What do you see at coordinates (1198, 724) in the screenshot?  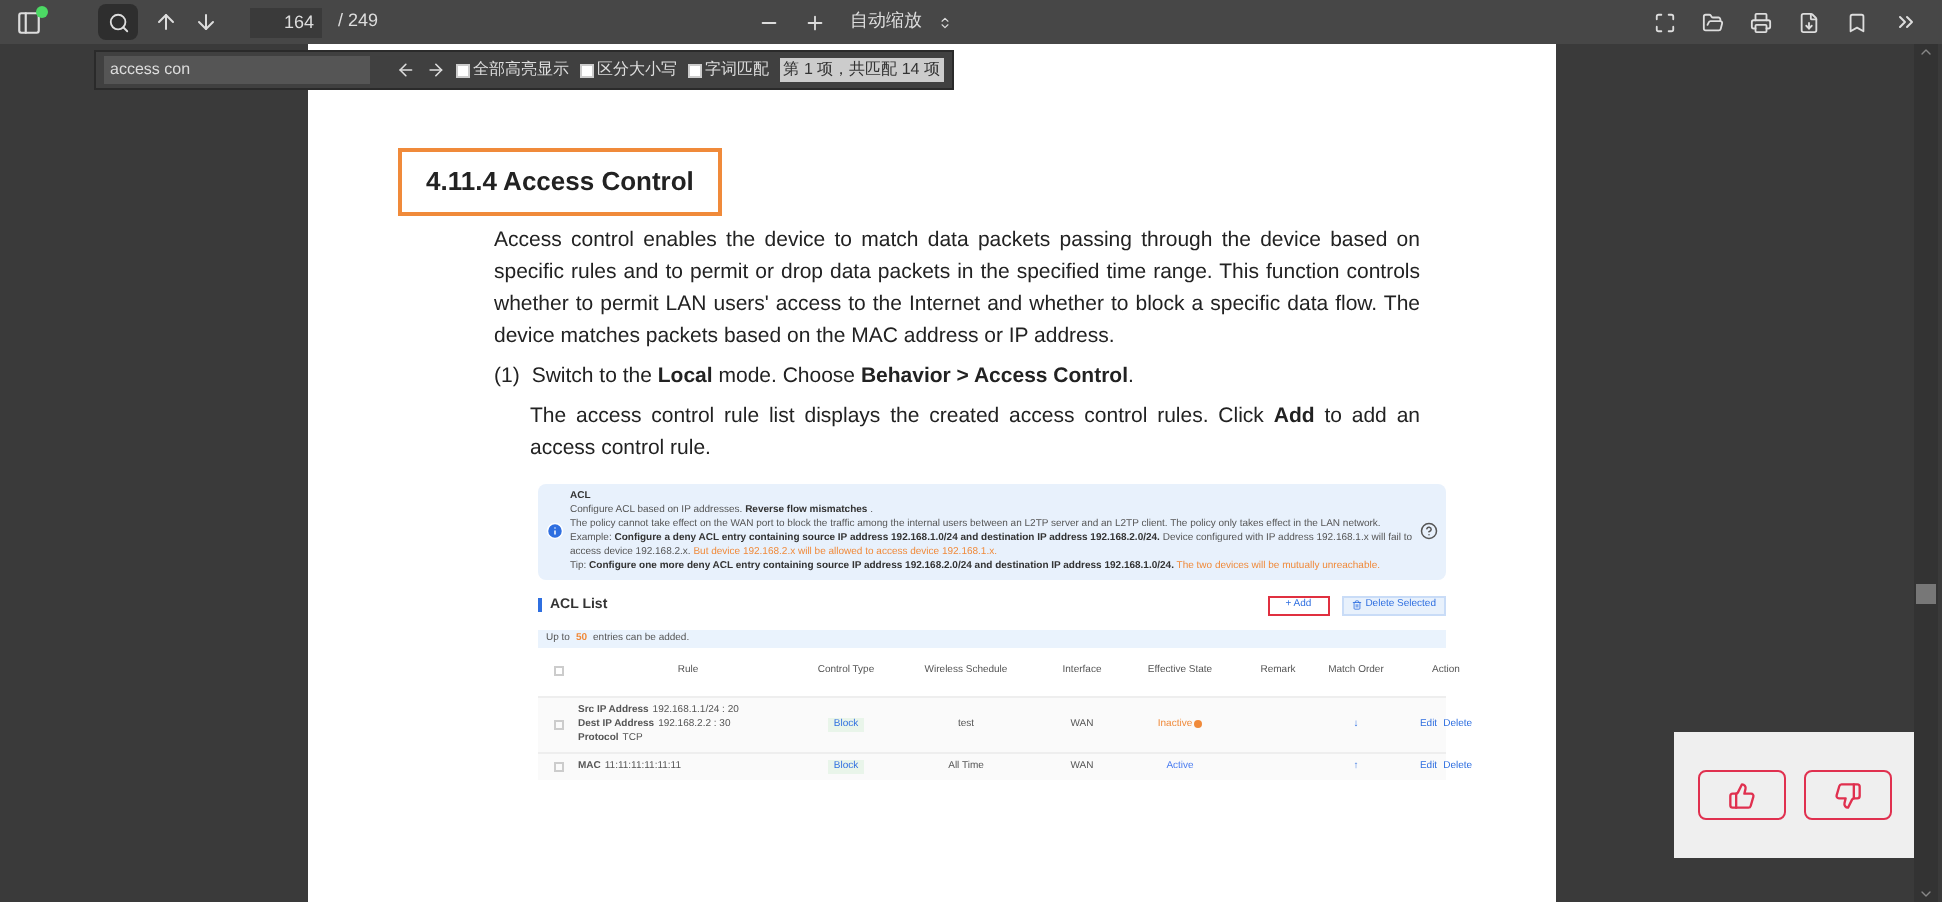 I see `warning-icon` at bounding box center [1198, 724].